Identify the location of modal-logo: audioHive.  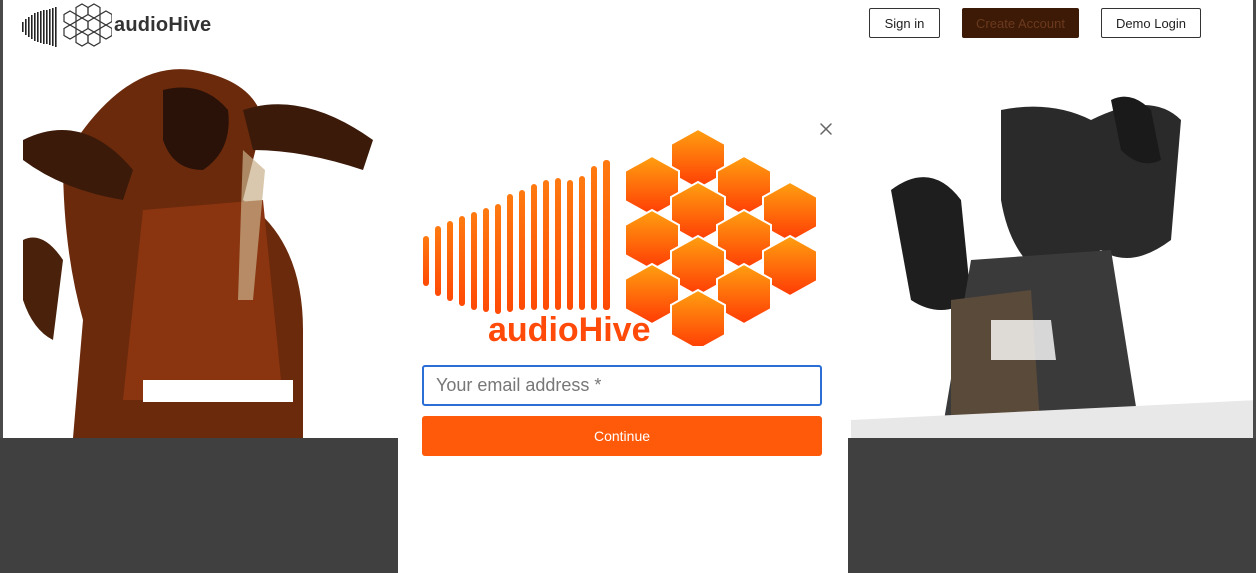
(620, 236).